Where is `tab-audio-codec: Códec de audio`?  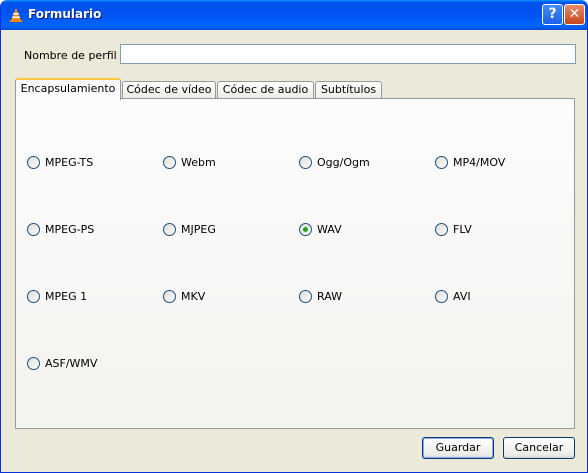 tab-audio-codec: Códec de audio is located at coordinates (265, 90).